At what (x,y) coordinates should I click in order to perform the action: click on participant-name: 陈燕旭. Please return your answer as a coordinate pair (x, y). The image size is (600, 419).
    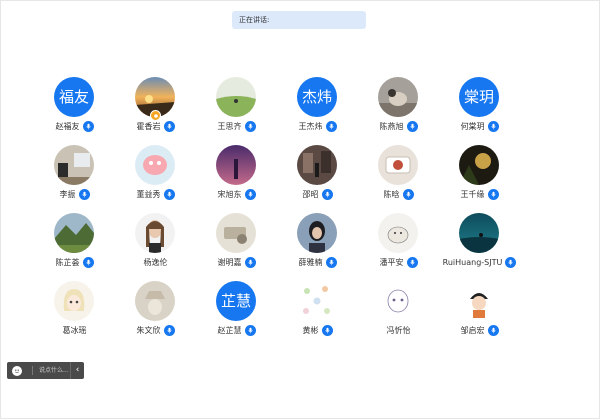
    Looking at the image, I should click on (391, 126).